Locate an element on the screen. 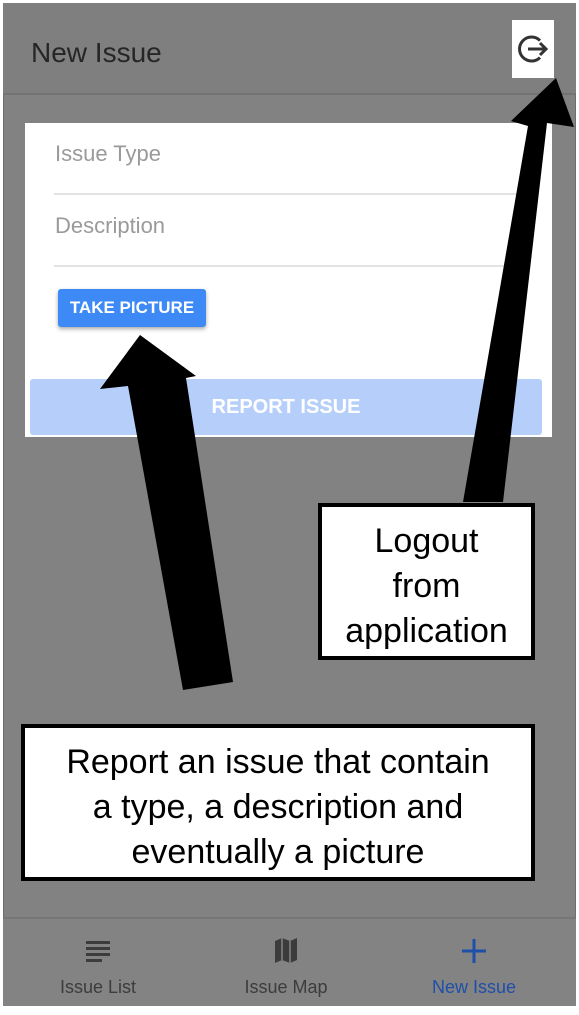  arrow-to-logout is located at coordinates (518, 290).